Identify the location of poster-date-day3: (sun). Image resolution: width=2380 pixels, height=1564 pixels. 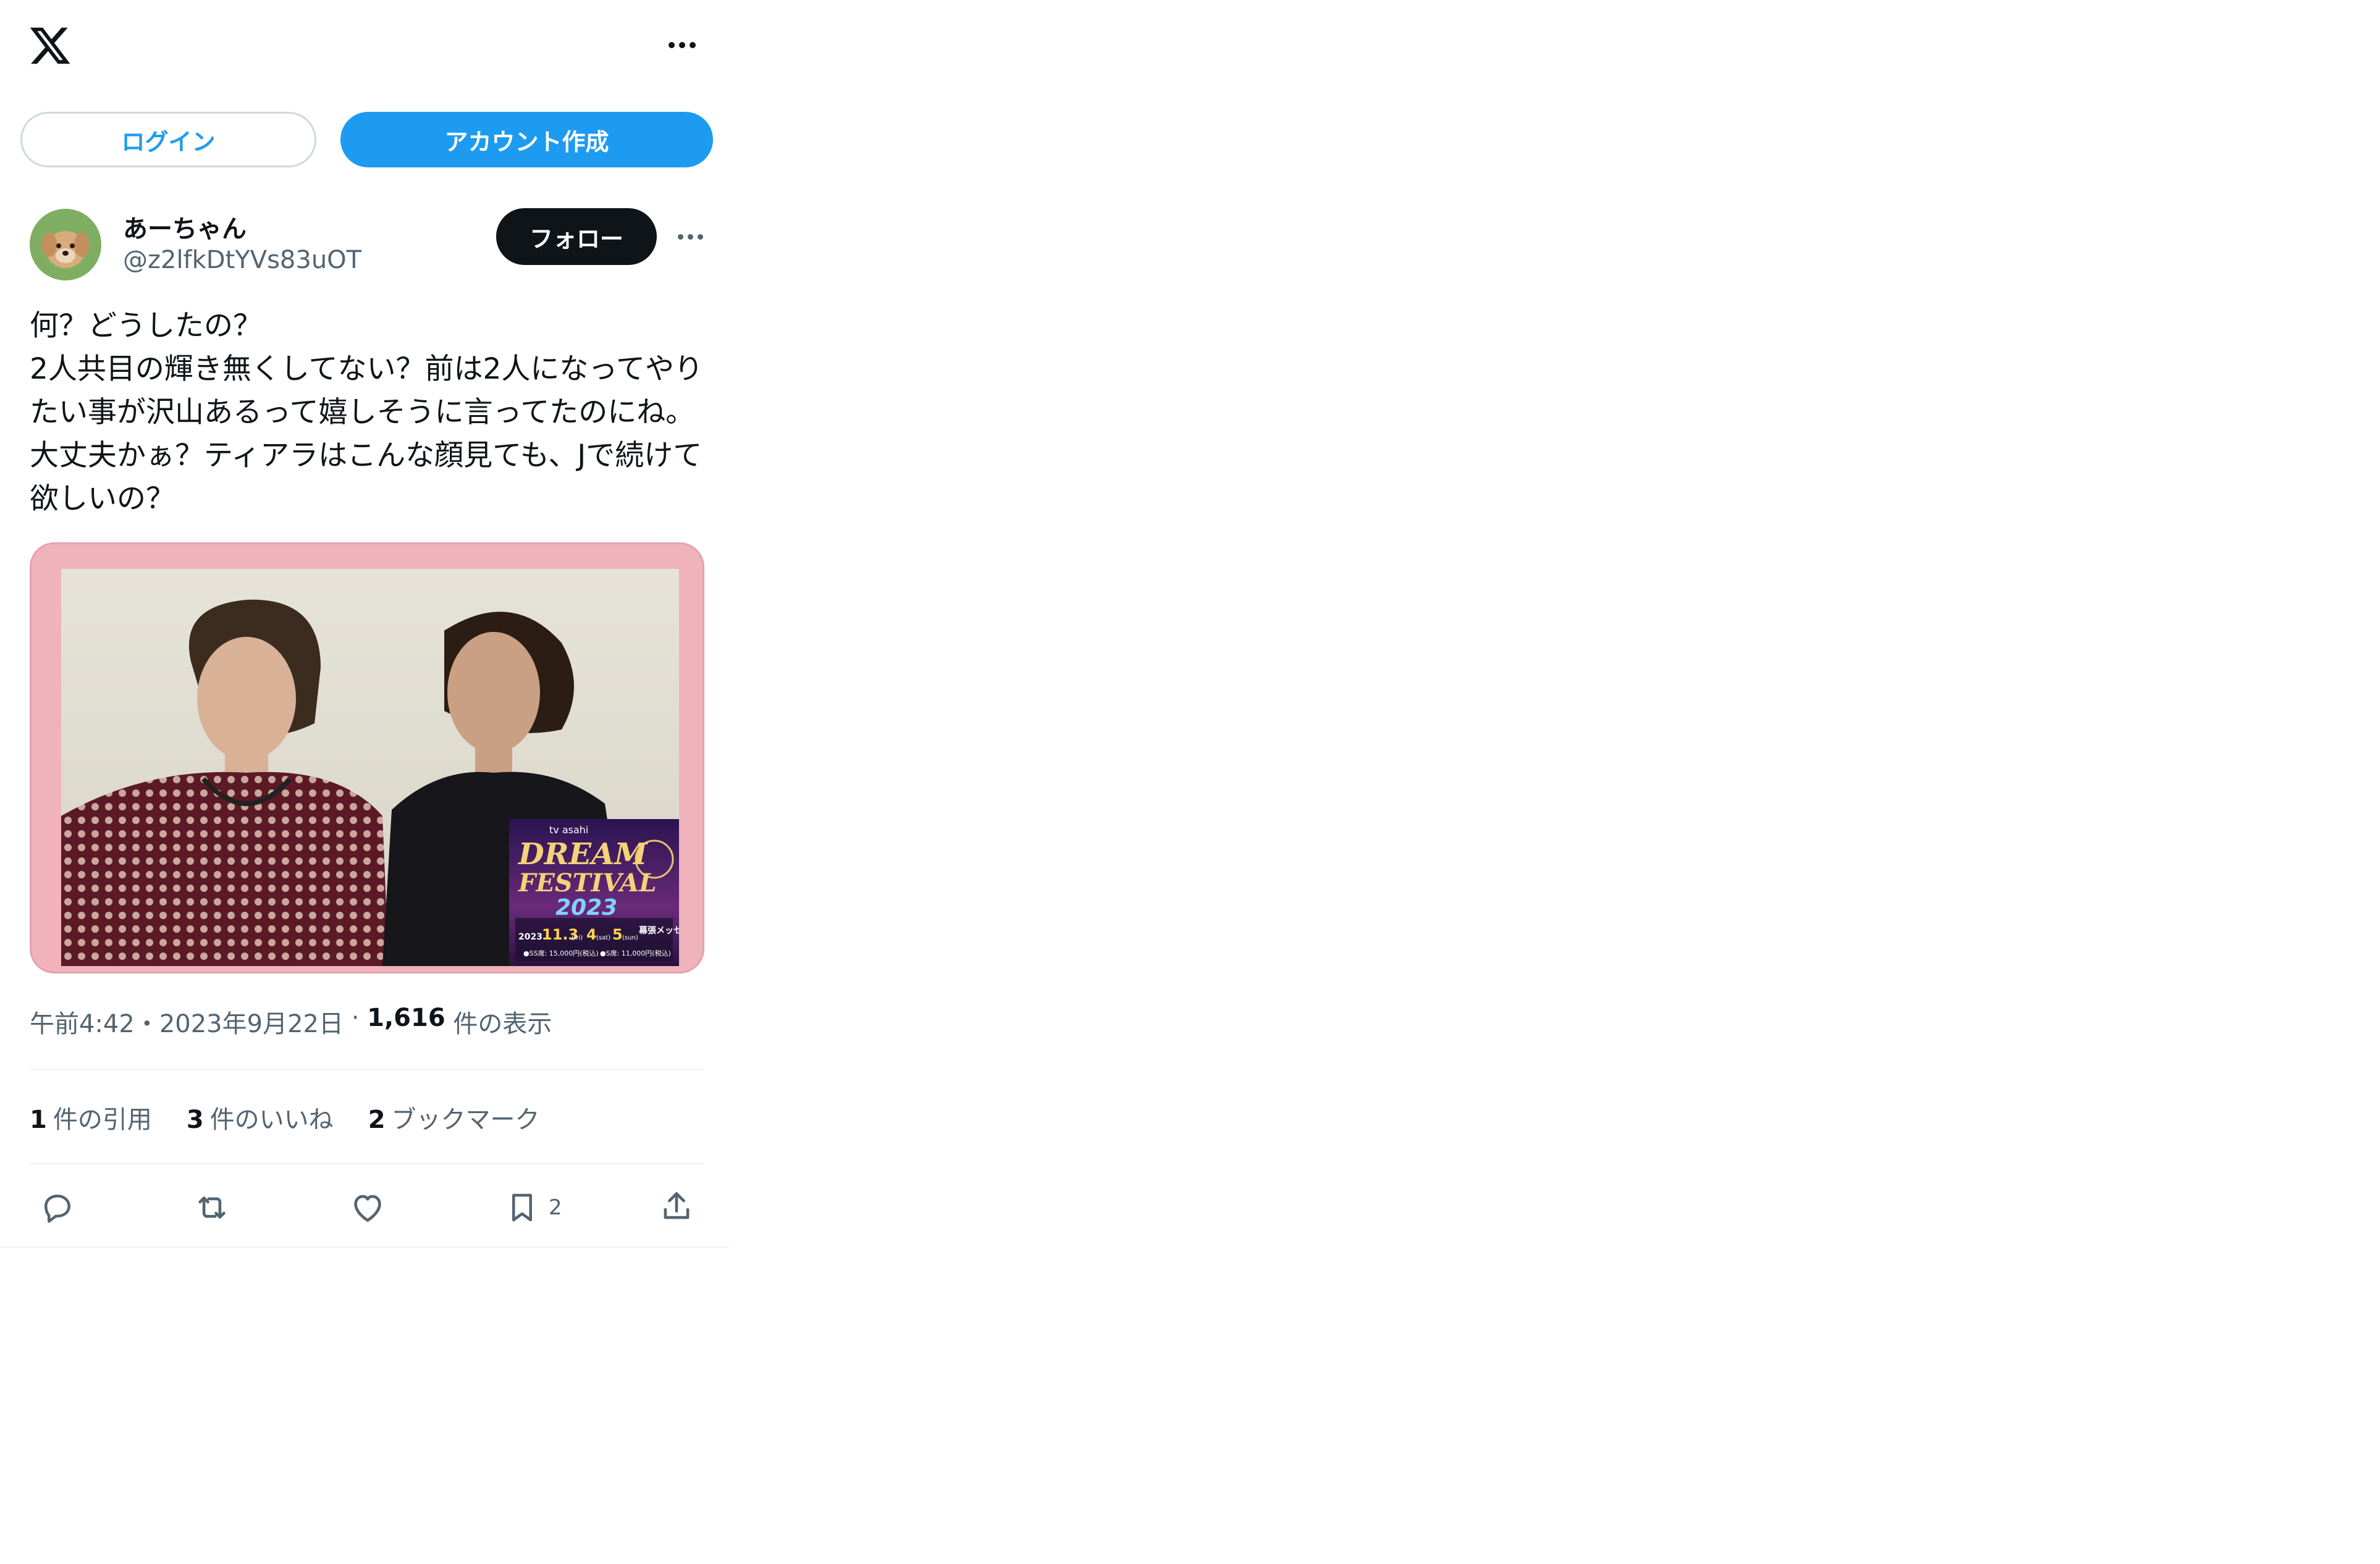
(630, 938).